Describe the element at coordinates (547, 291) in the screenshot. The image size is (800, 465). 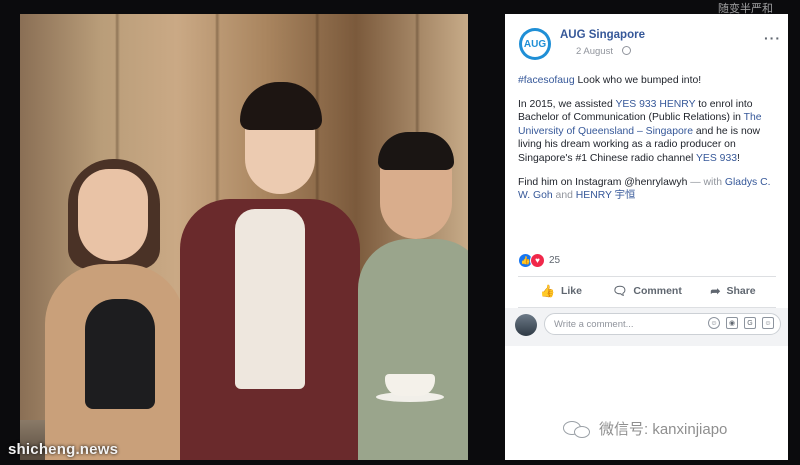
I see `thumbs-up-icon: 👍` at that location.